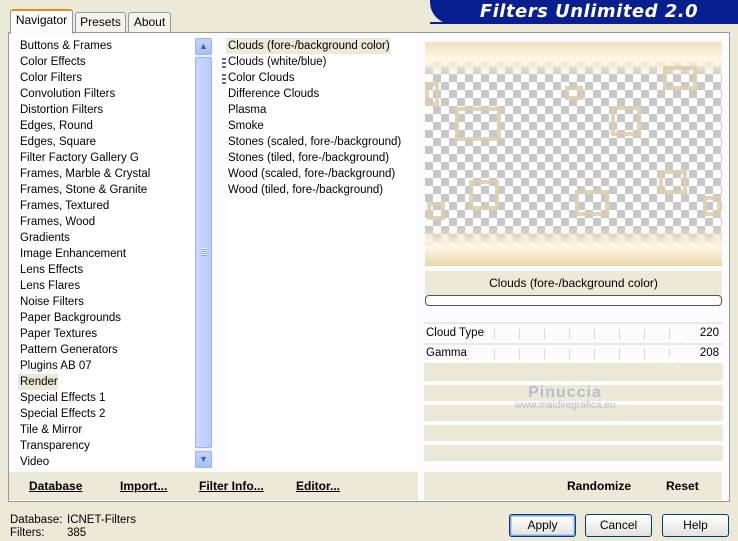  I want to click on category-item: Color Filters, so click(50, 78).